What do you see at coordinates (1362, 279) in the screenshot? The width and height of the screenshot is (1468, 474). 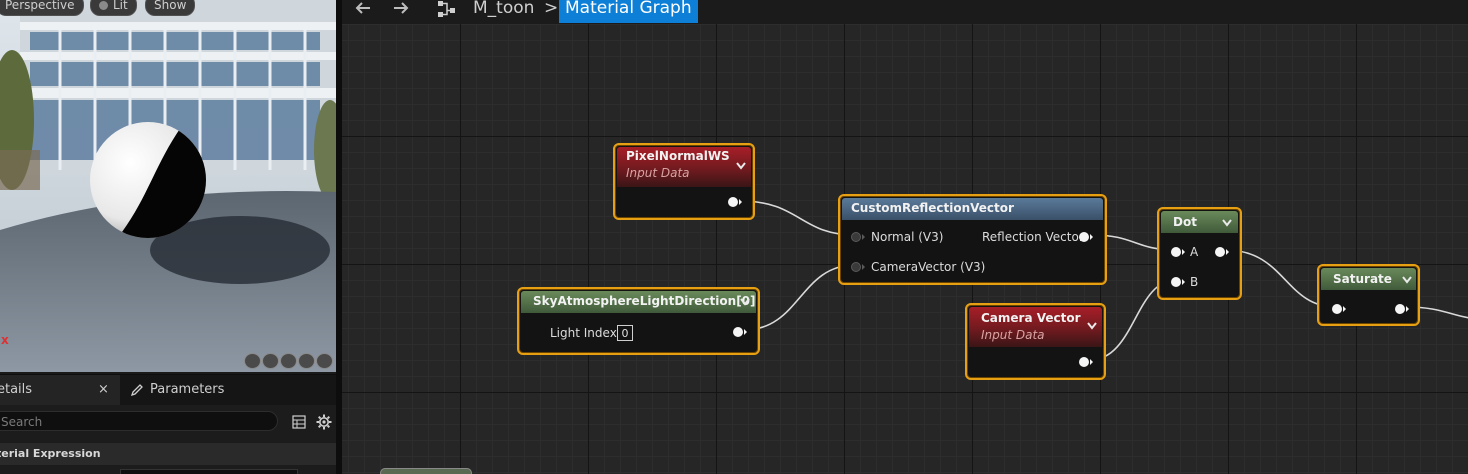 I see `node-title: Saturate` at bounding box center [1362, 279].